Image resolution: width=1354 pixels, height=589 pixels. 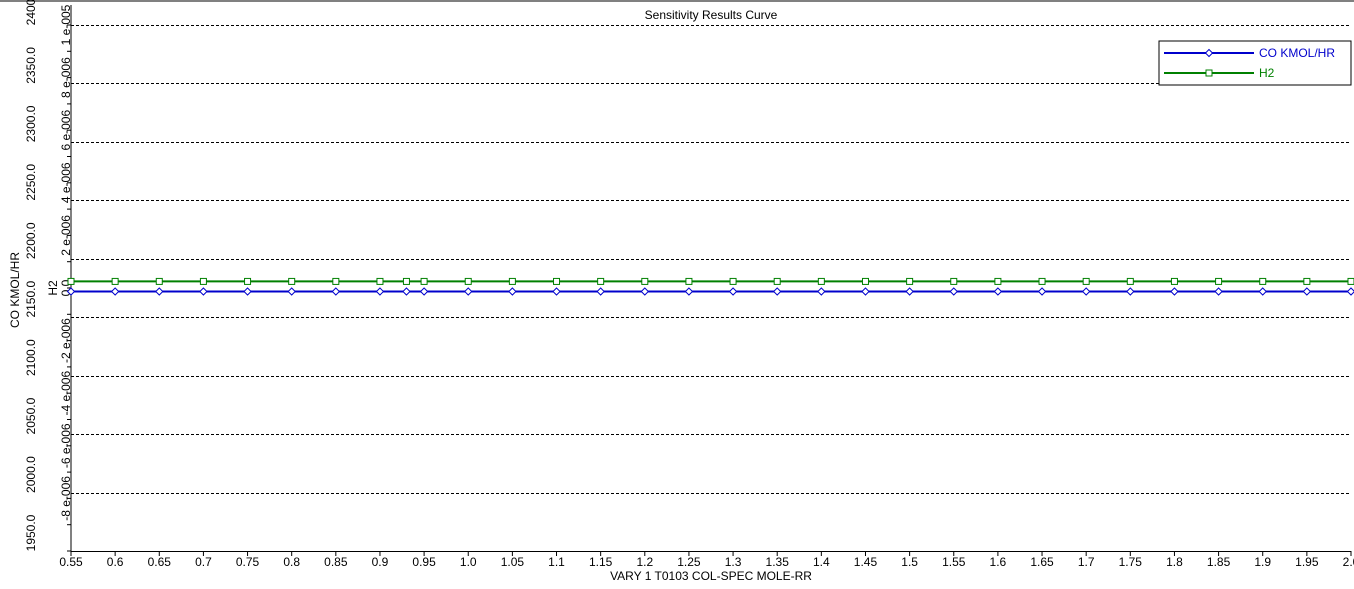 I want to click on y-left-tick-label: 2350.0, so click(x=31, y=65).